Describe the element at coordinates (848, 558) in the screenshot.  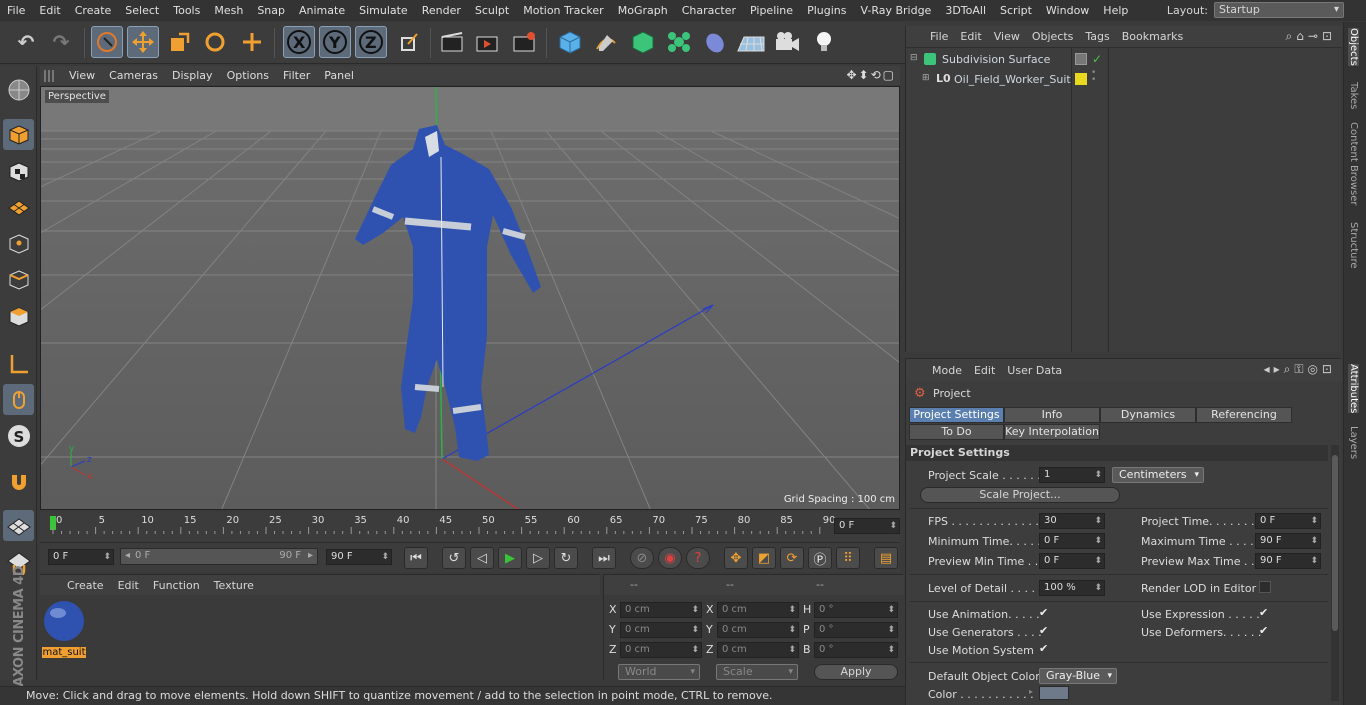
I see `key-point-level-icon: ⠿` at that location.